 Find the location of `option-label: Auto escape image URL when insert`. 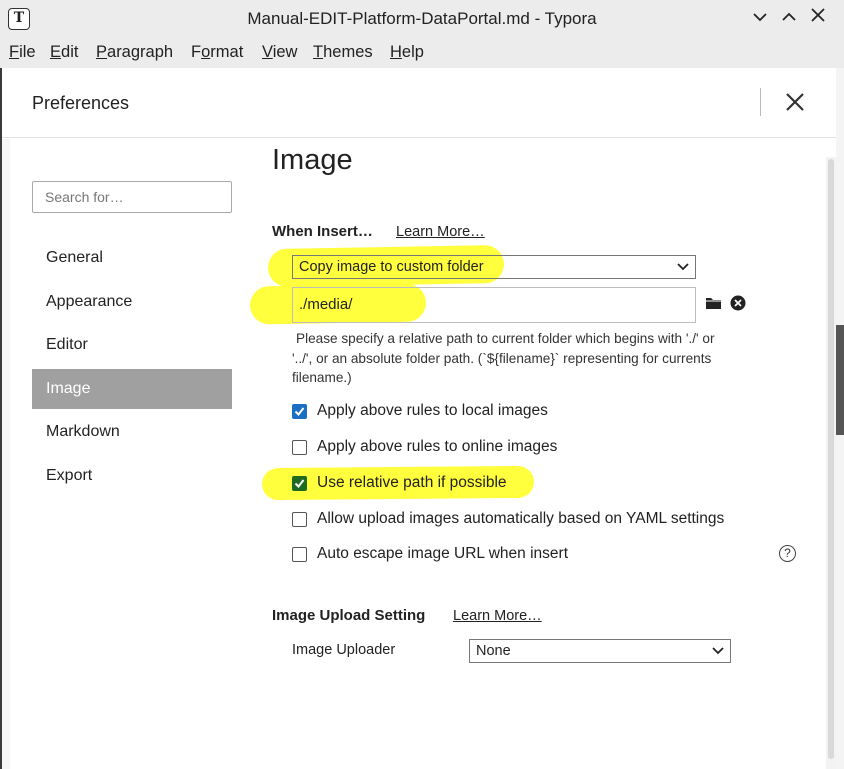

option-label: Auto escape image URL when insert is located at coordinates (443, 553).